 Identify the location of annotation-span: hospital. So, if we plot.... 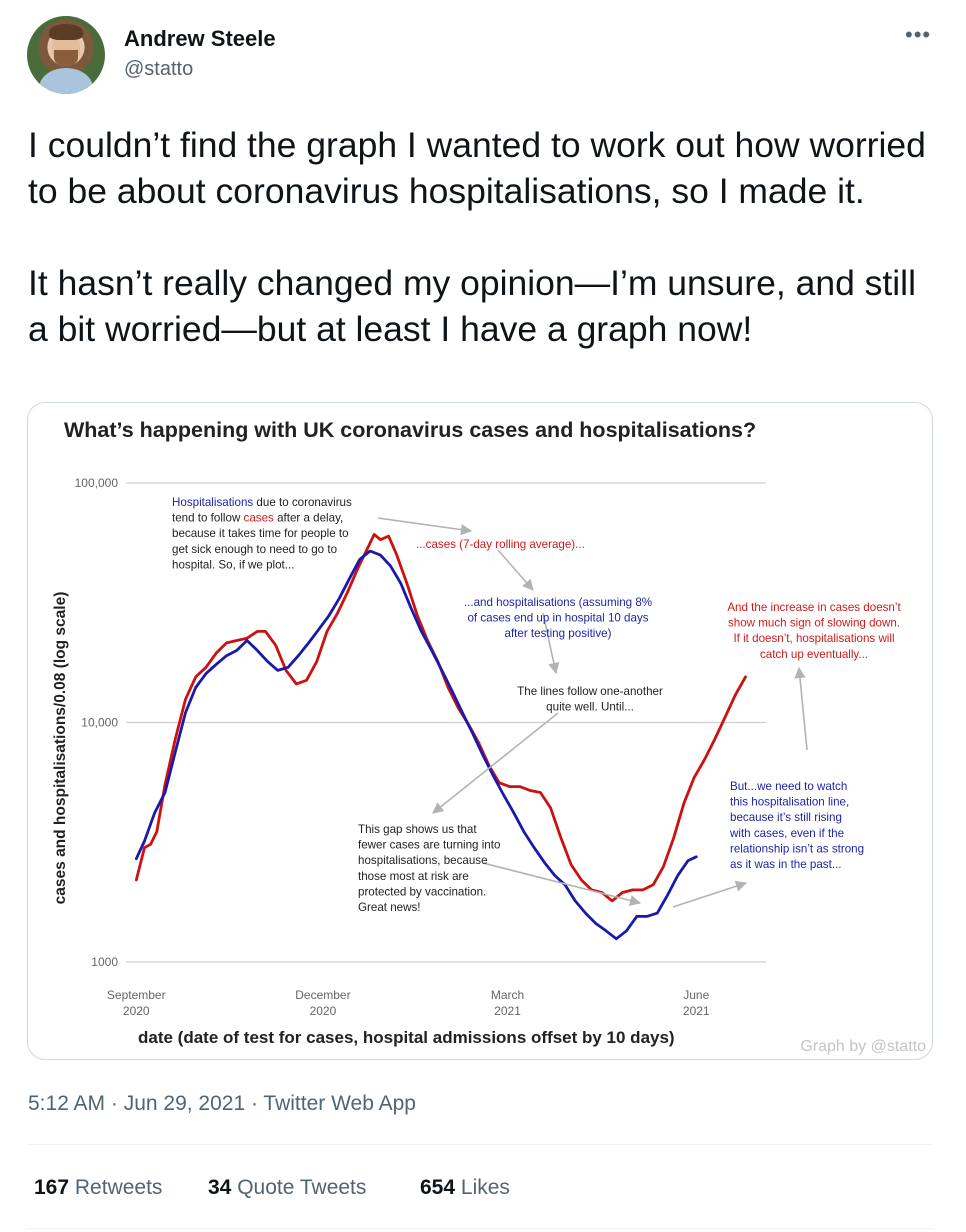
(233, 564).